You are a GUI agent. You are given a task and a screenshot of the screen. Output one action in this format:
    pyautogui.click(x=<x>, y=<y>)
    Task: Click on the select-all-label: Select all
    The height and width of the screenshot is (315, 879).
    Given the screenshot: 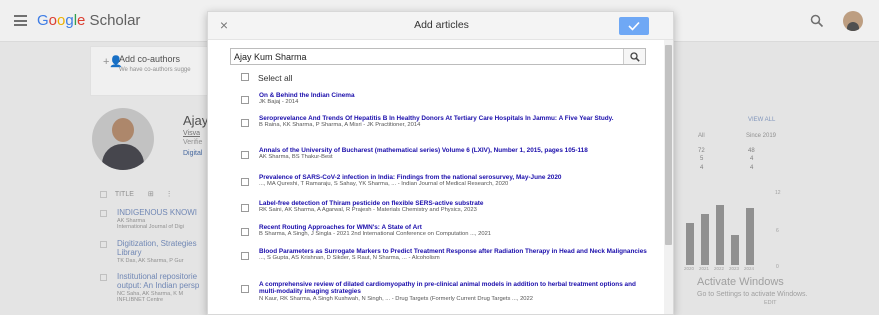 What is the action you would take?
    pyautogui.click(x=275, y=78)
    